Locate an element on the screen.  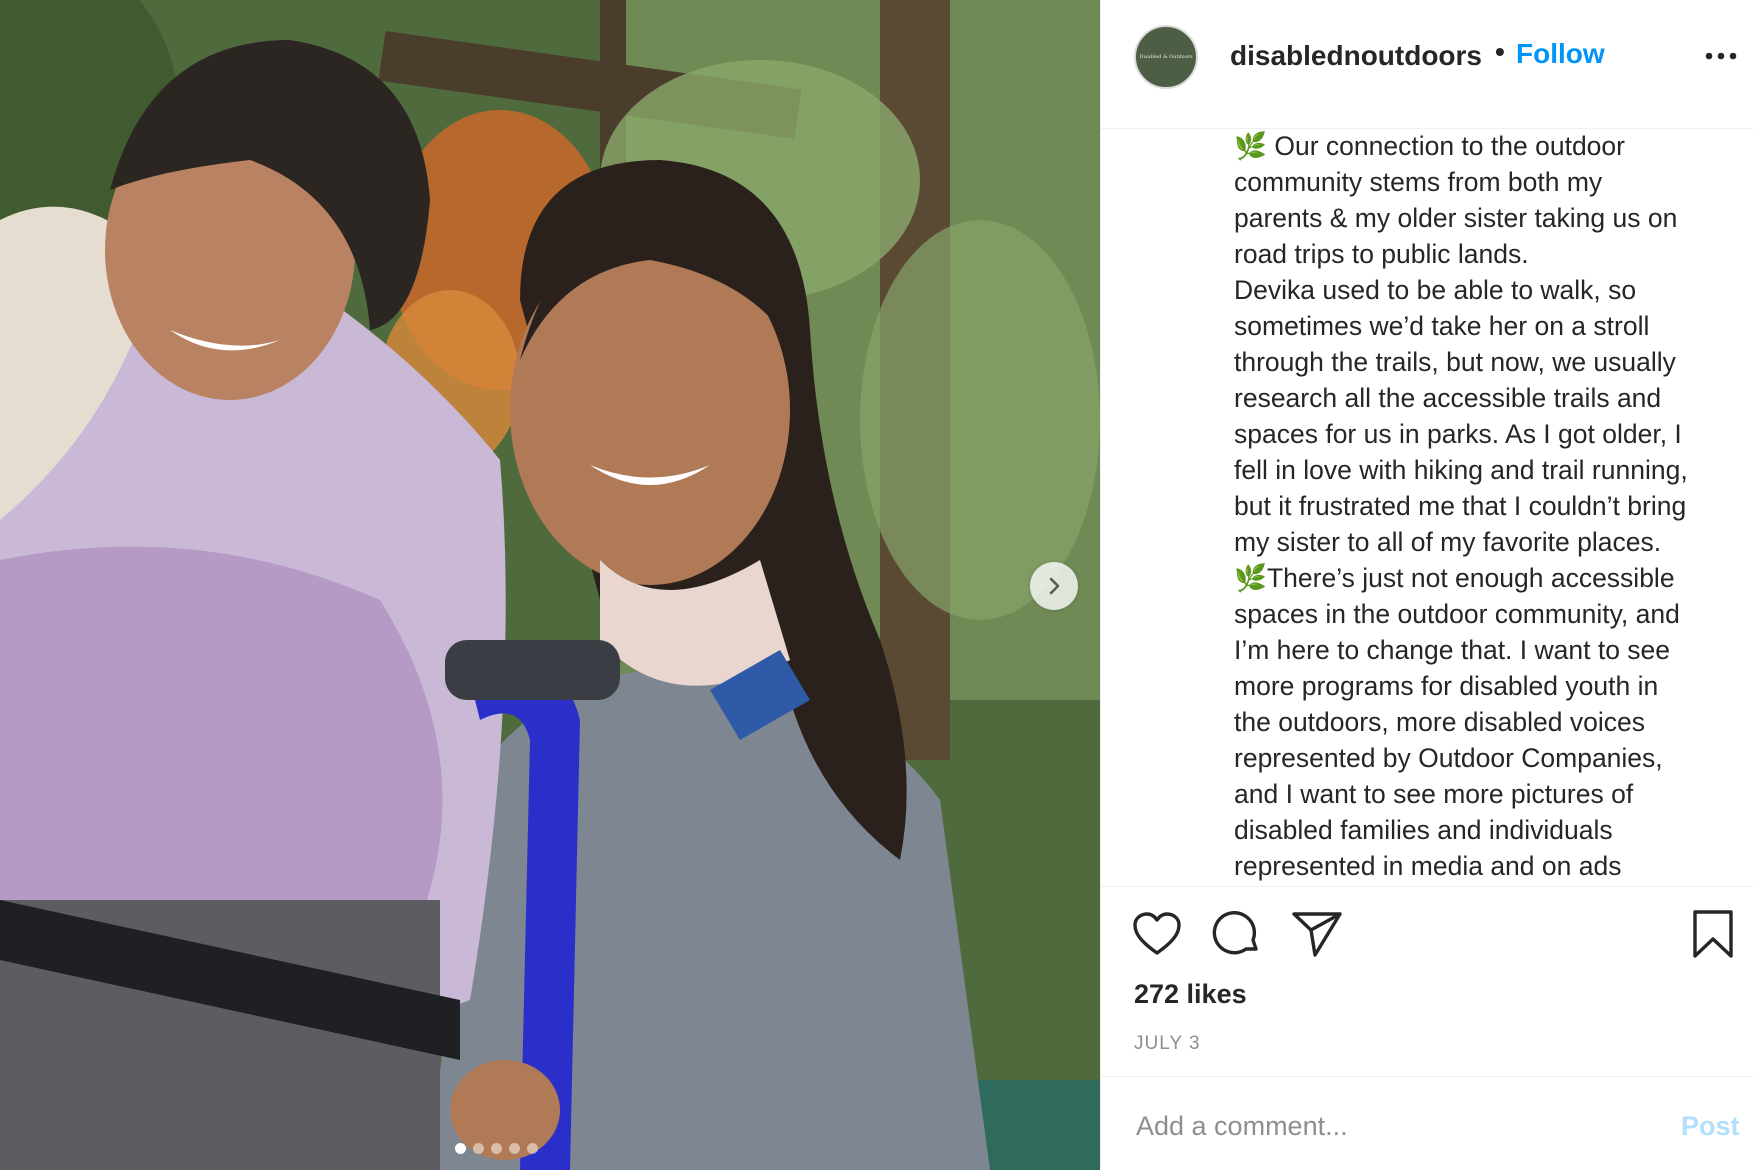
username-link: disablednoutdoors is located at coordinates (1356, 56).